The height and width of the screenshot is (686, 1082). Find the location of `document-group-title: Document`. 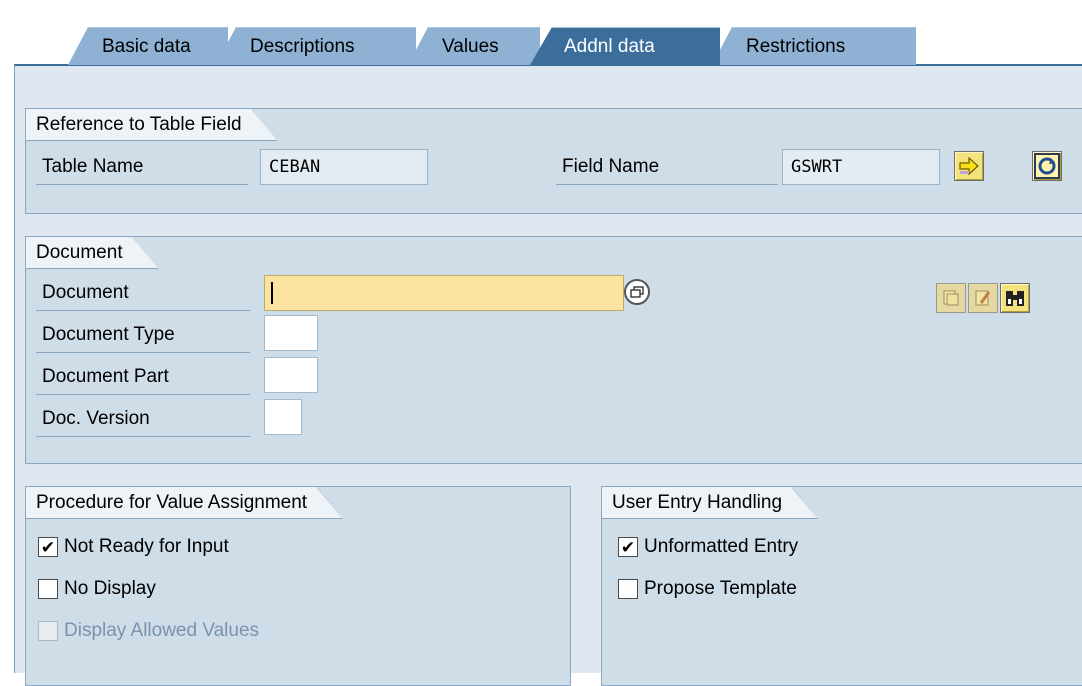

document-group-title: Document is located at coordinates (92, 253).